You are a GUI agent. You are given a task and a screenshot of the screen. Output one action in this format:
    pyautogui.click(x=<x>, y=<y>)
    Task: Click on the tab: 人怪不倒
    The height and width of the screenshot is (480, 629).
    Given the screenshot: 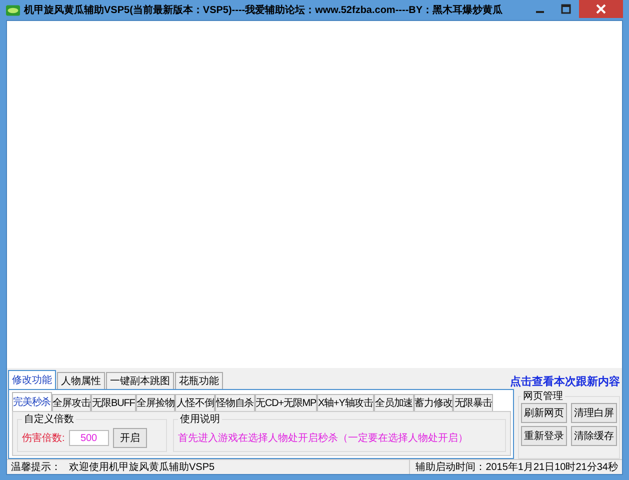 What is the action you would take?
    pyautogui.click(x=195, y=402)
    